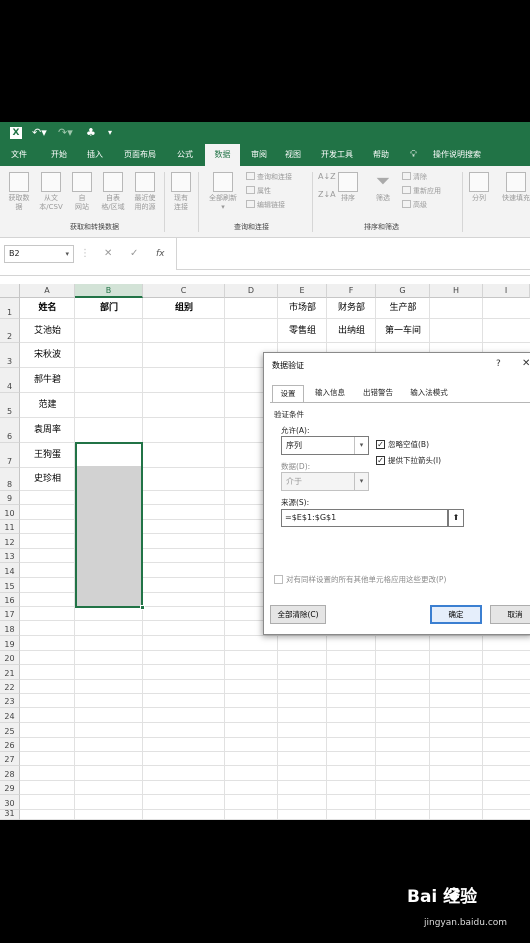 The image size is (530, 943). Describe the element at coordinates (47, 405) in the screenshot. I see `cell-a5: 范建` at that location.